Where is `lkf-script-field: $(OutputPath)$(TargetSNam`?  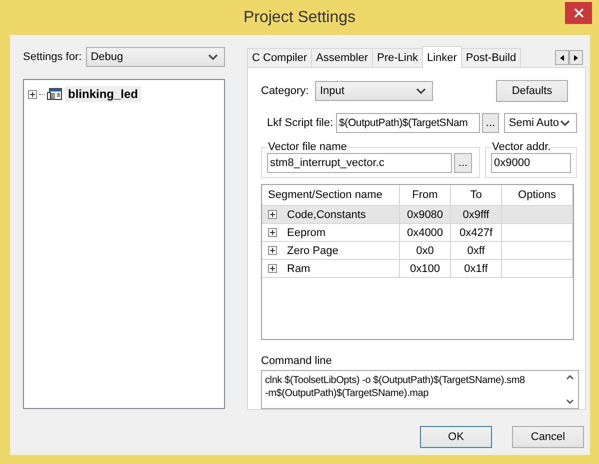 lkf-script-field: $(OutputPath)$(TargetSNam is located at coordinates (408, 123).